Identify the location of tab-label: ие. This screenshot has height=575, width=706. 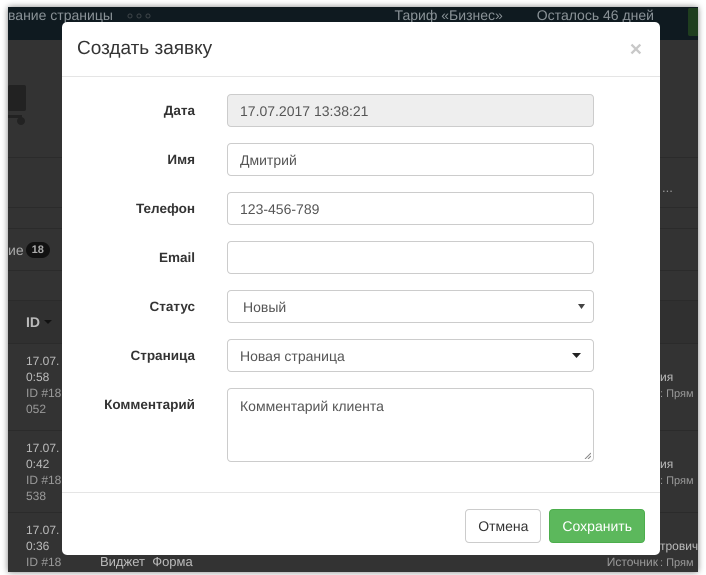
(16, 250).